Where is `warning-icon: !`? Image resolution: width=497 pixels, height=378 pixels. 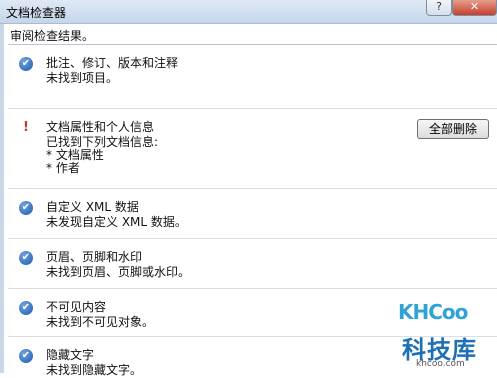 warning-icon: ! is located at coordinates (26, 127).